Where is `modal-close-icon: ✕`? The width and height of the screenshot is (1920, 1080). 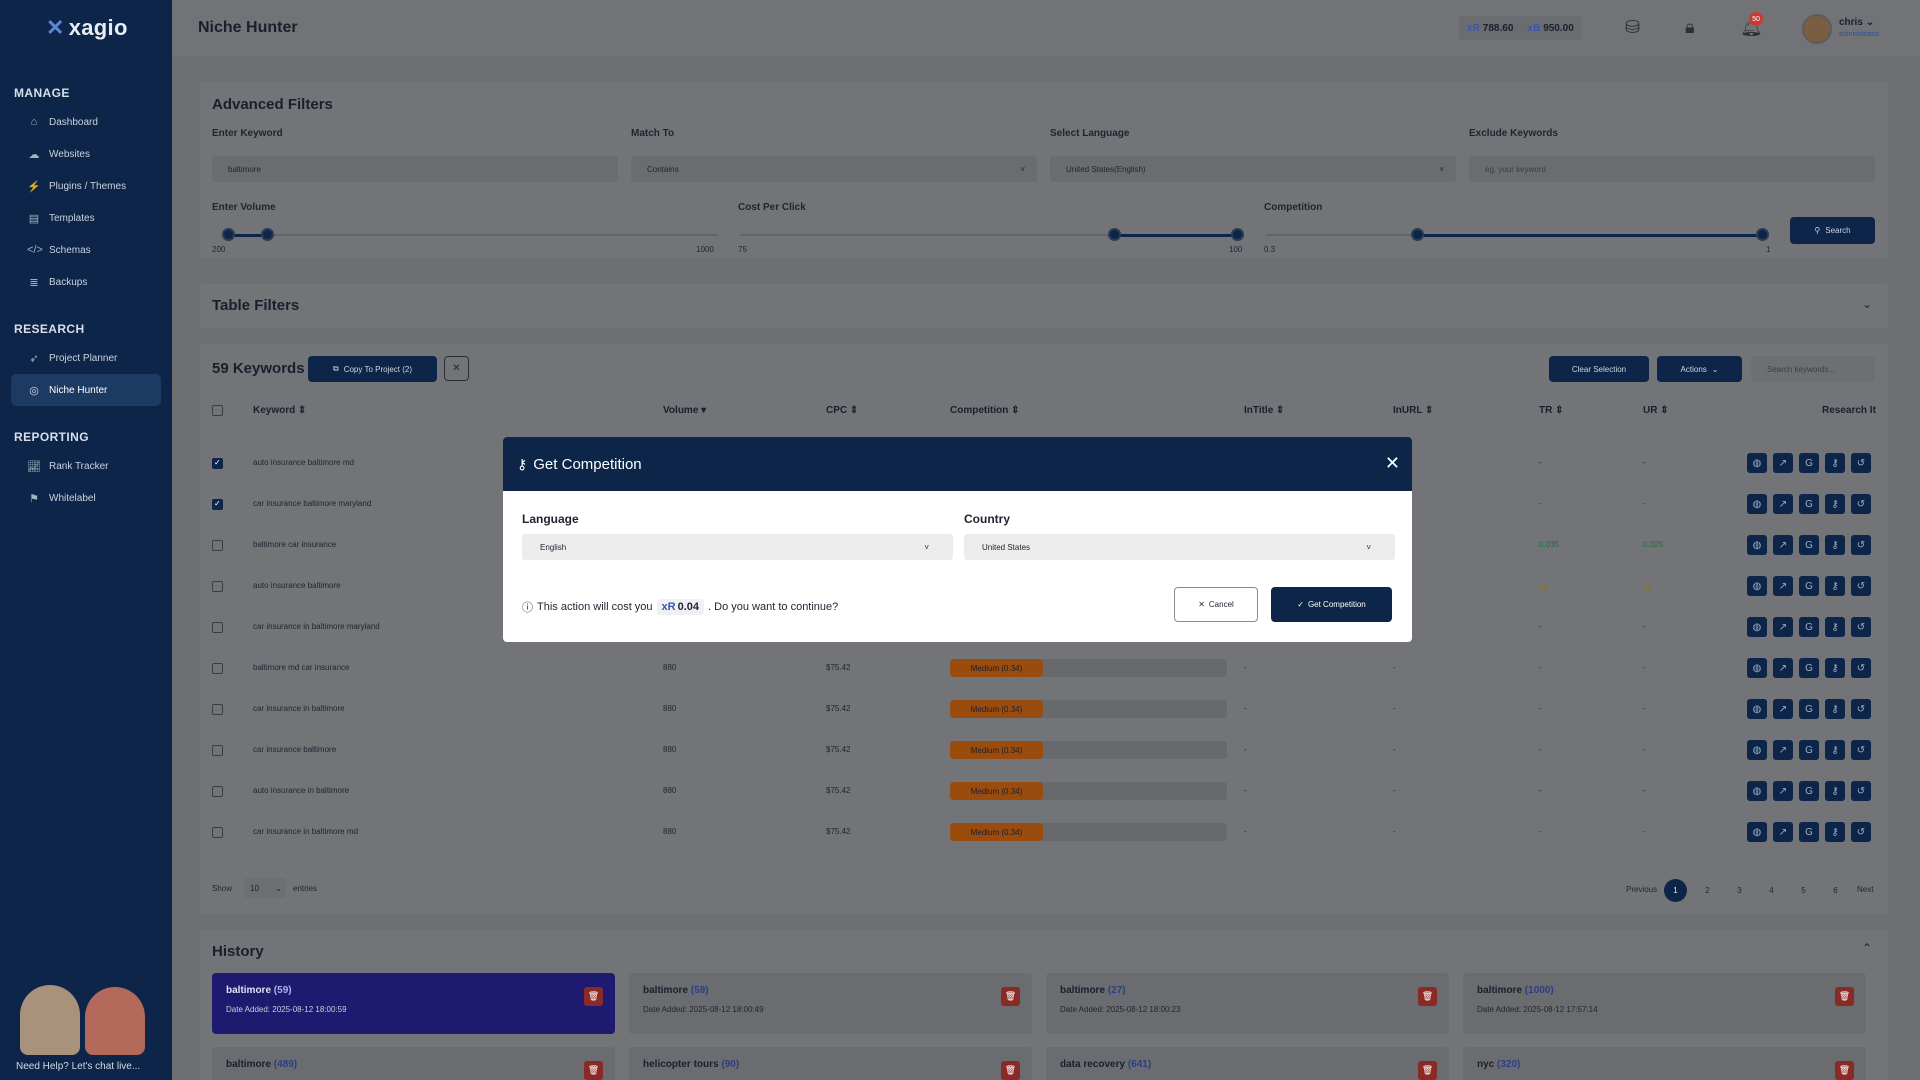 modal-close-icon: ✕ is located at coordinates (1392, 463).